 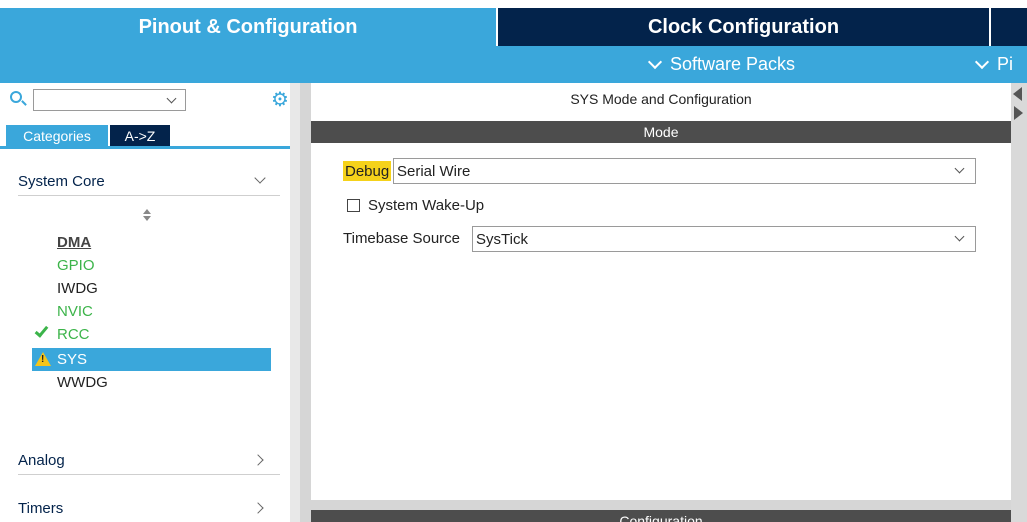 What do you see at coordinates (426, 205) in the screenshot?
I see `system-wakeup-label: System Wake-Up` at bounding box center [426, 205].